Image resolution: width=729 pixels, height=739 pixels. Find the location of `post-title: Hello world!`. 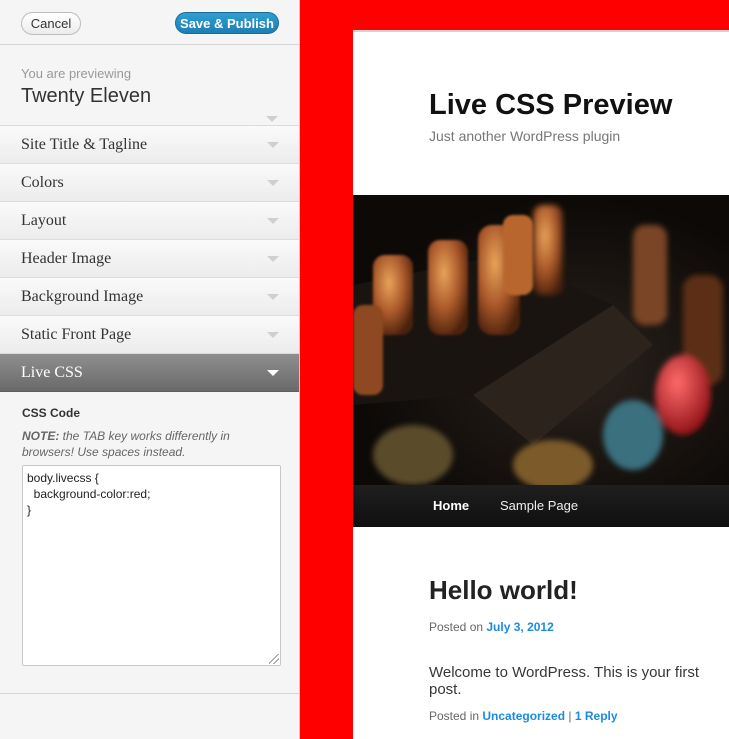

post-title: Hello world! is located at coordinates (503, 590).